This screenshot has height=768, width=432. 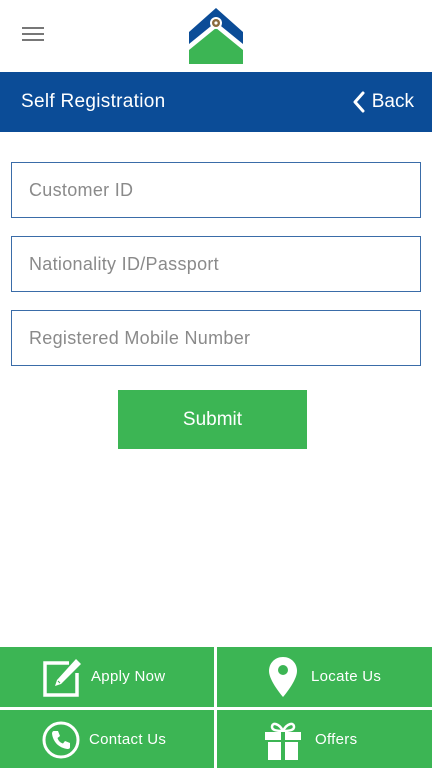 I want to click on nationality-id-input, so click(x=216, y=264).